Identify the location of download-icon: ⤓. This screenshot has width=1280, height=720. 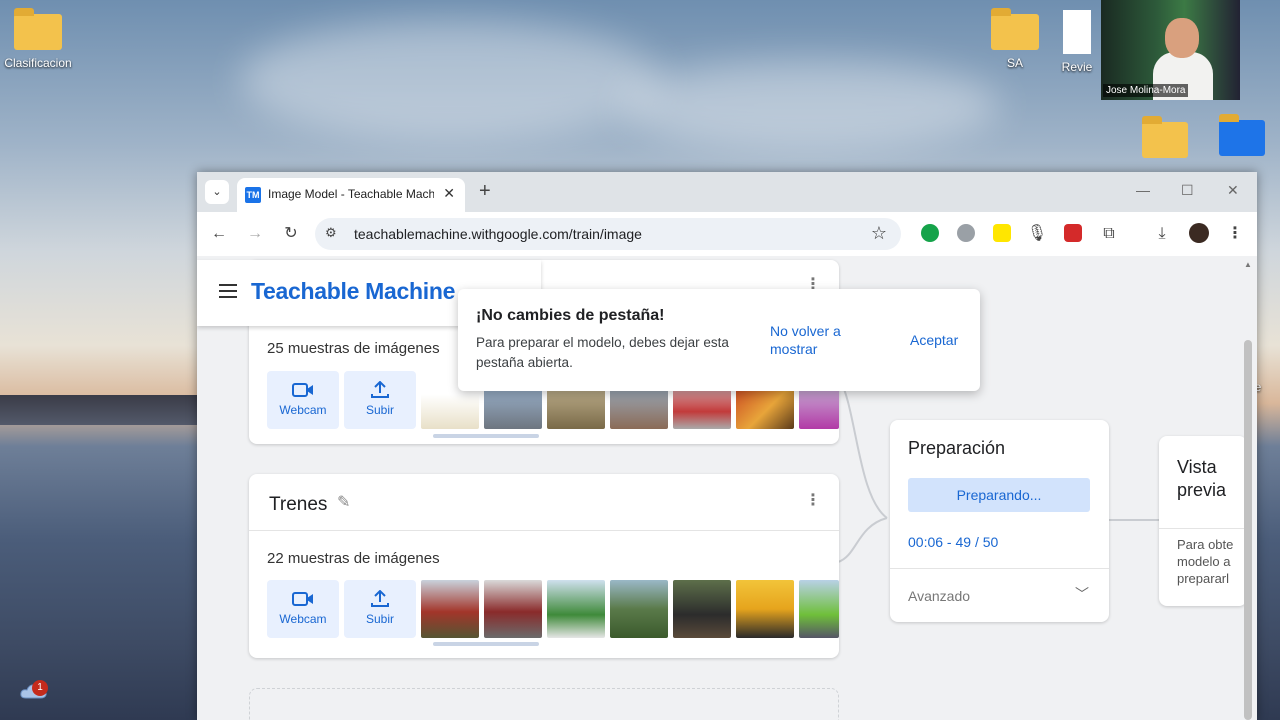
(1162, 234).